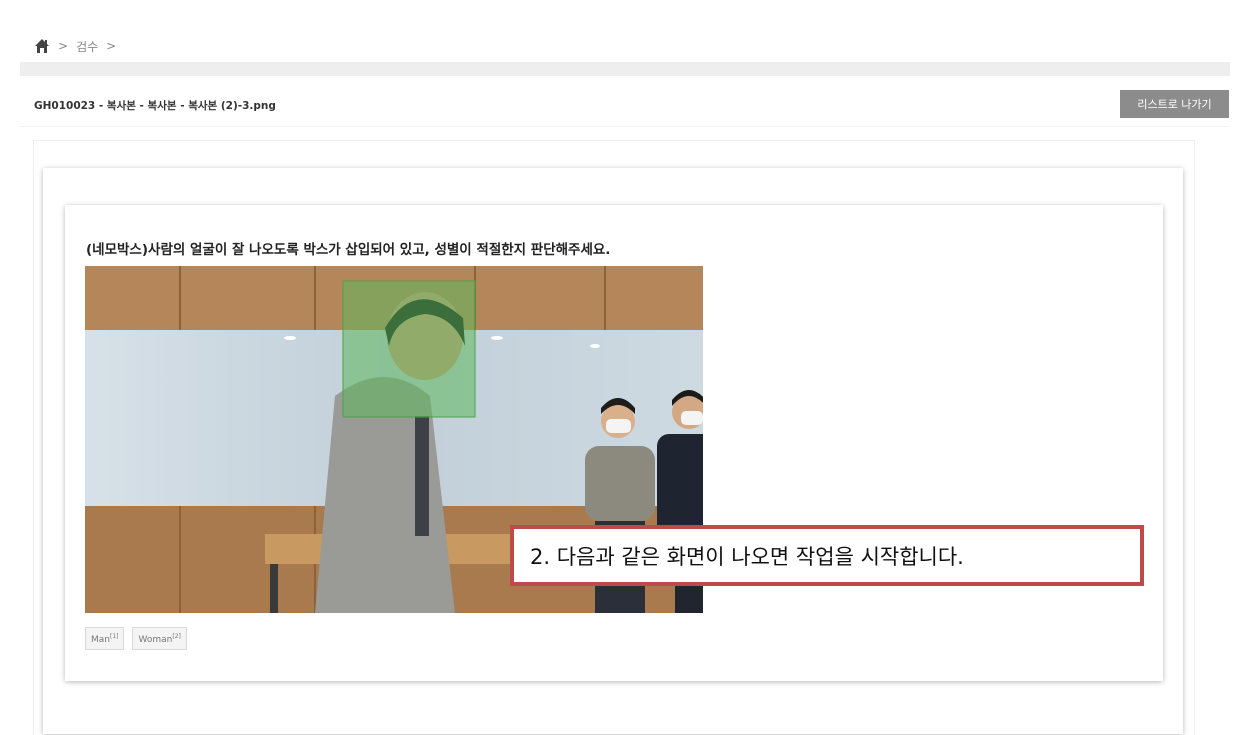  I want to click on label-man-button: Man[1], so click(105, 638).